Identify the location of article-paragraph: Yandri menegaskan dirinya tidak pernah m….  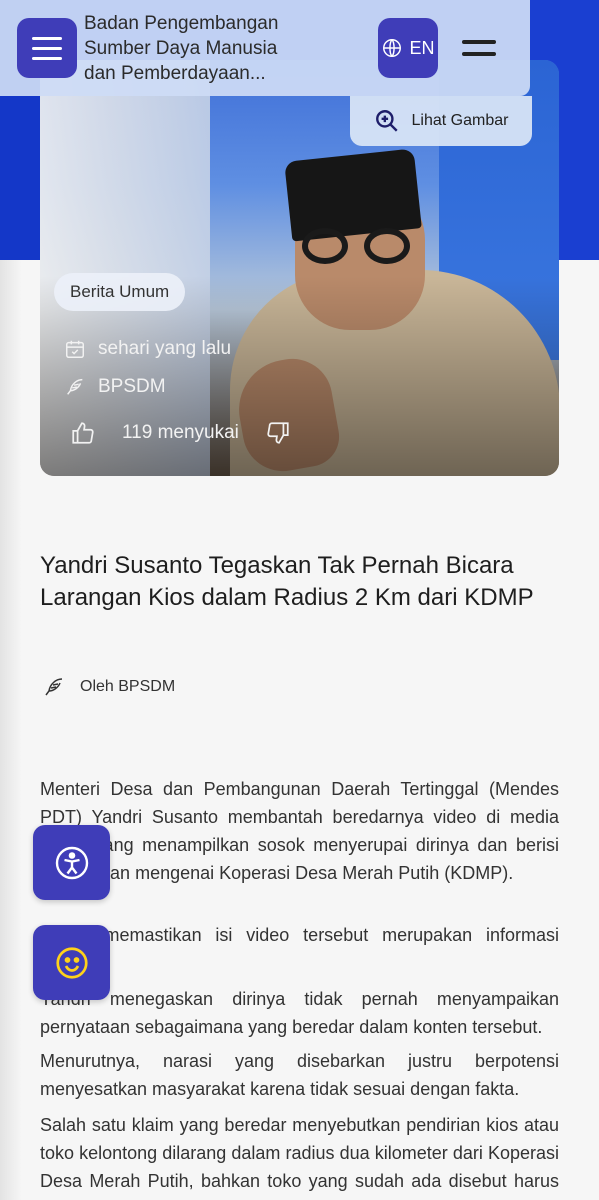
(299, 1013).